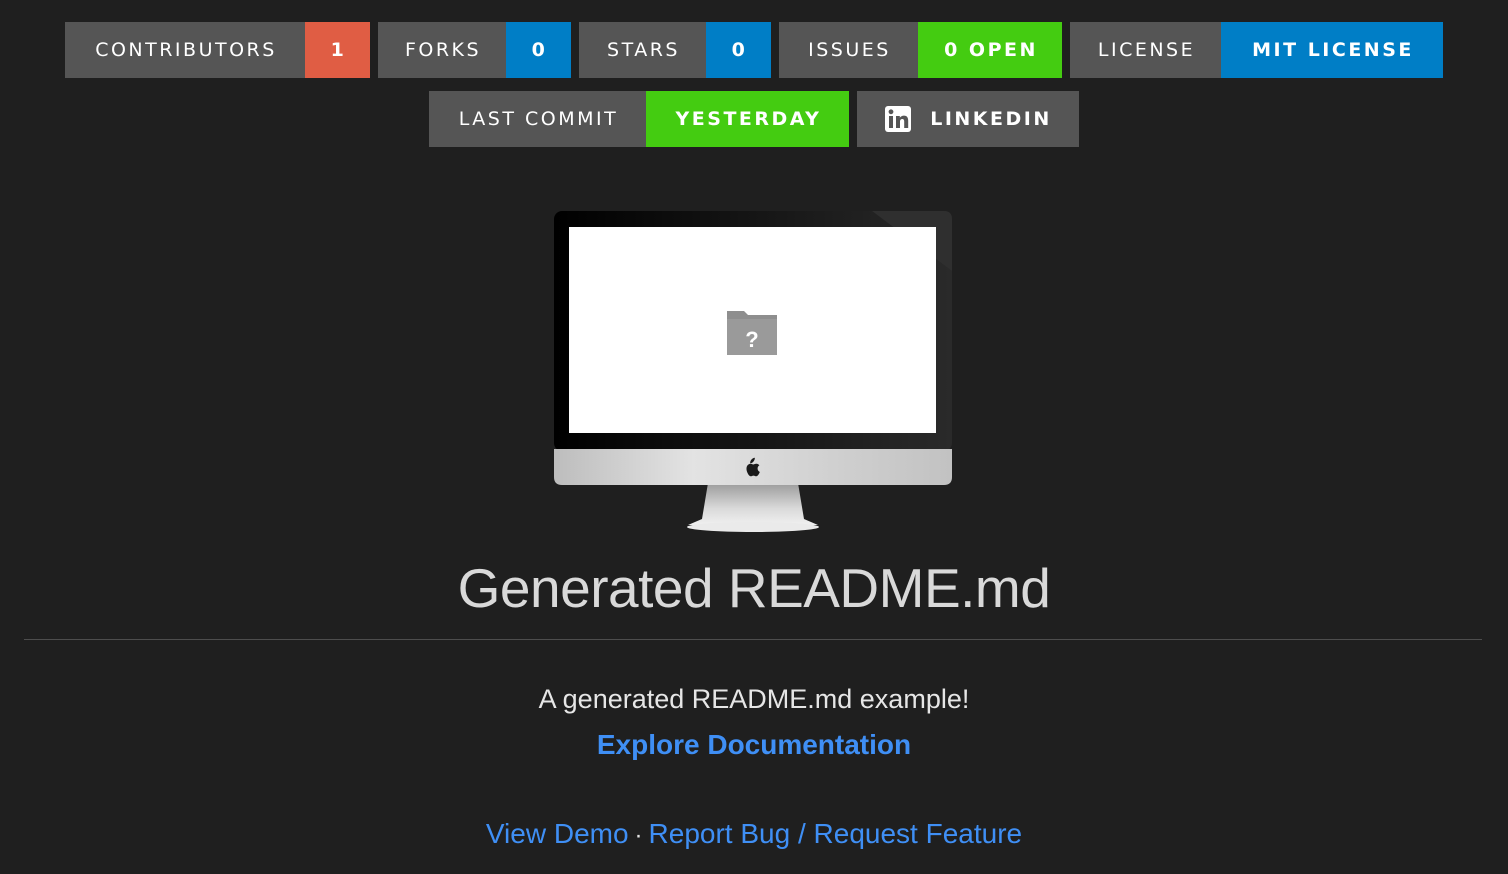 Image resolution: width=1508 pixels, height=874 pixels. I want to click on docs-link-container: Explore Documentation, so click(754, 745).